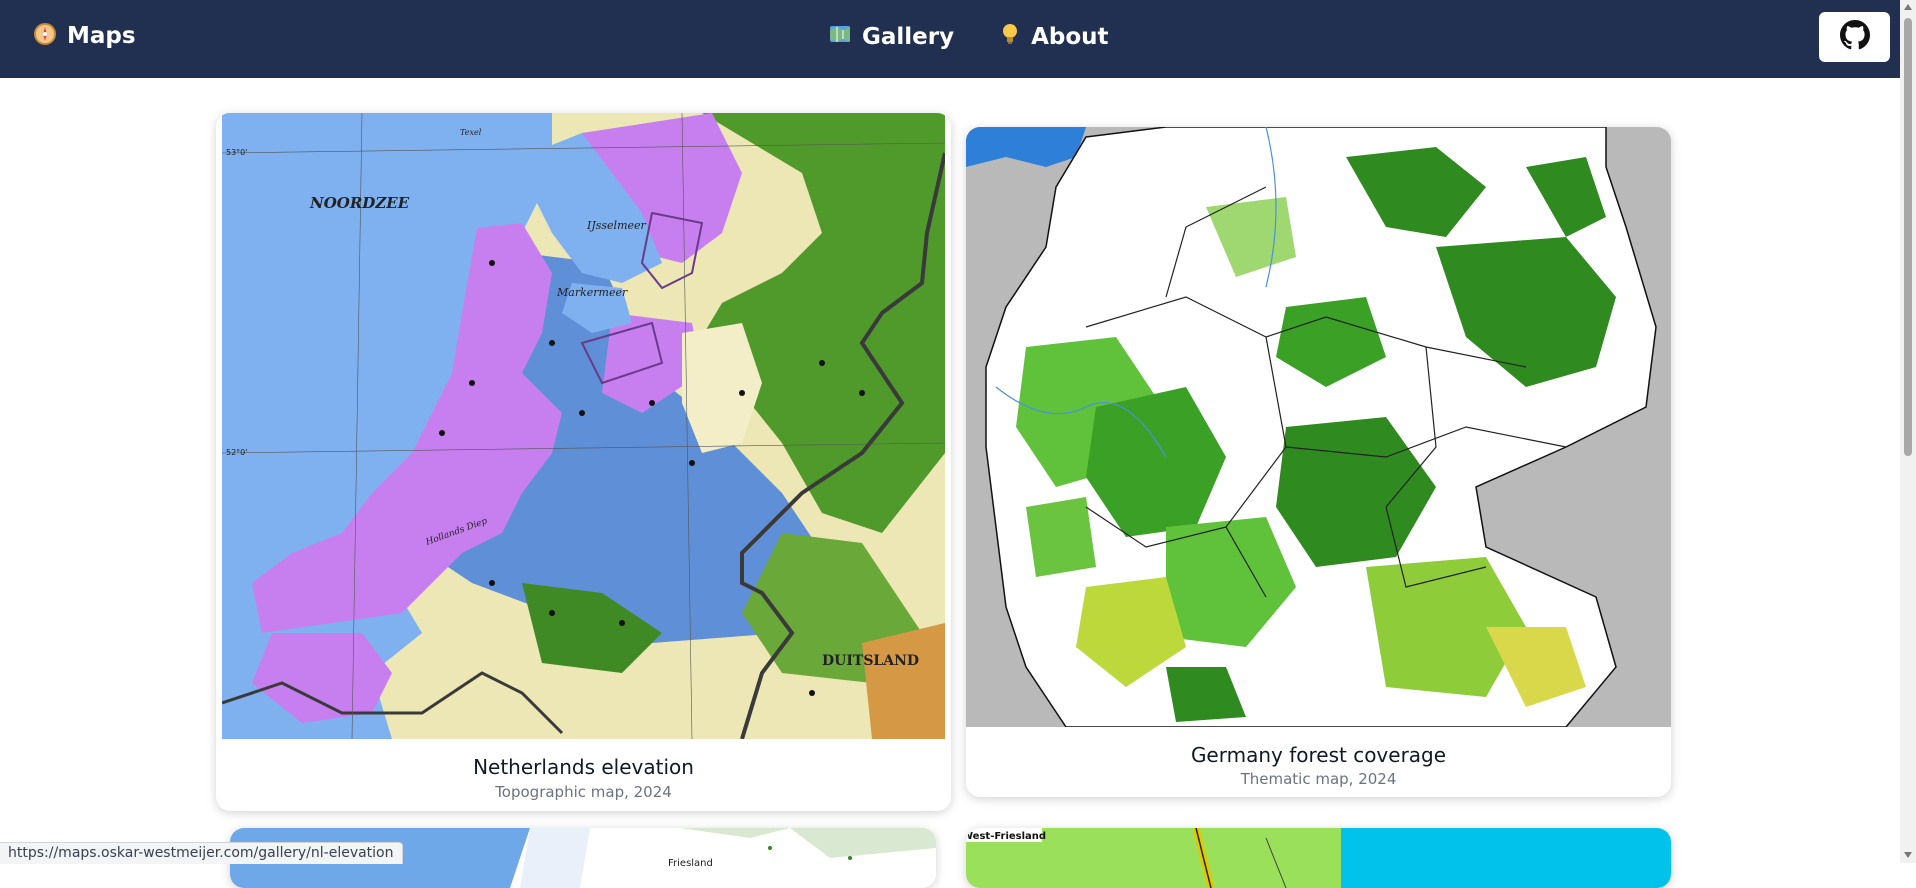 This screenshot has height=888, width=1916. I want to click on top-navbar: Maps Gallery About, so click(958, 39).